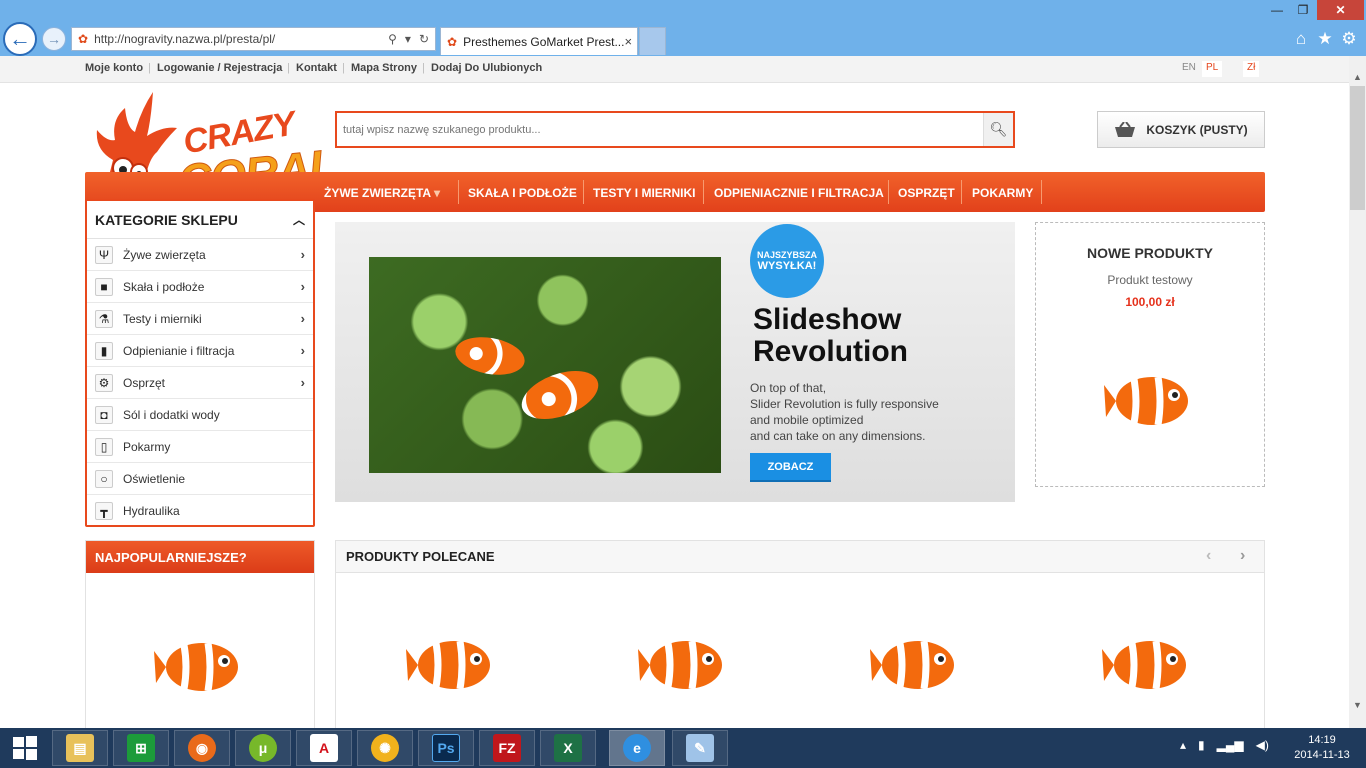 This screenshot has width=1366, height=768. I want to click on product-name-link: Produkt testowy, so click(1150, 280).